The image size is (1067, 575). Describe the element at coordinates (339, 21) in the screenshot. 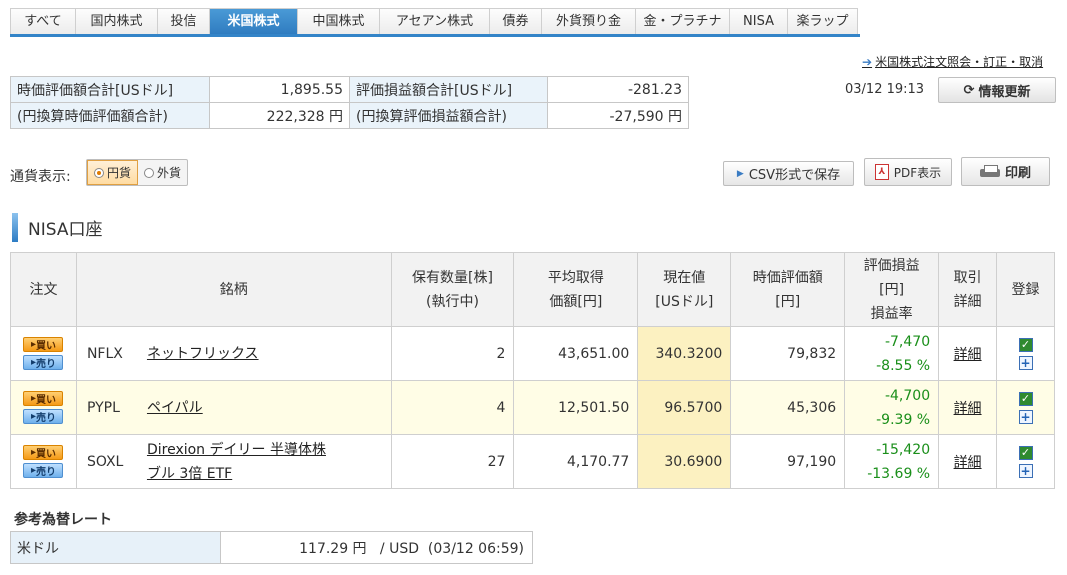

I see `tab-4: 中国株式` at that location.